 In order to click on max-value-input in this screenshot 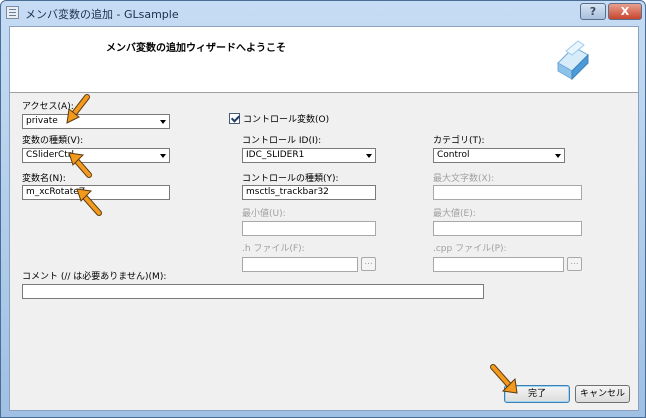, I will do `click(507, 228)`.